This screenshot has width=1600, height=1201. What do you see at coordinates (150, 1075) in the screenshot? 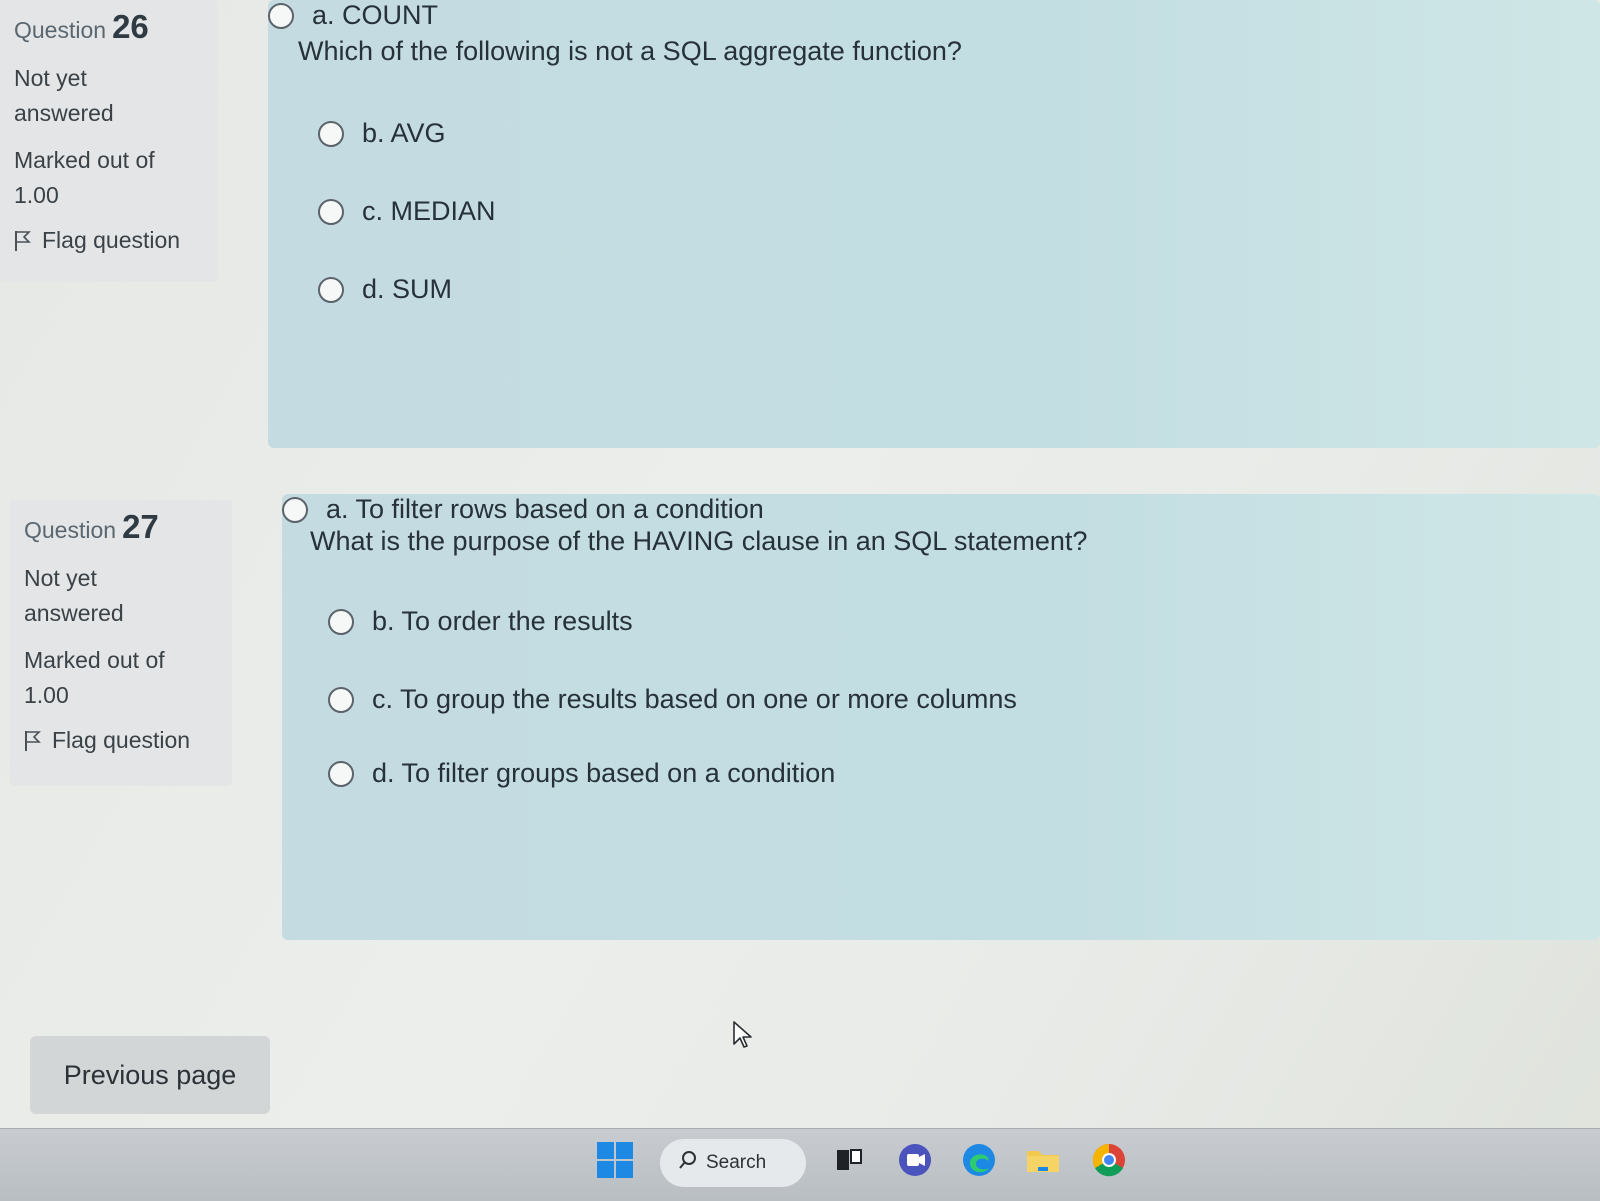
I see `previous-page-button: Previous page` at bounding box center [150, 1075].